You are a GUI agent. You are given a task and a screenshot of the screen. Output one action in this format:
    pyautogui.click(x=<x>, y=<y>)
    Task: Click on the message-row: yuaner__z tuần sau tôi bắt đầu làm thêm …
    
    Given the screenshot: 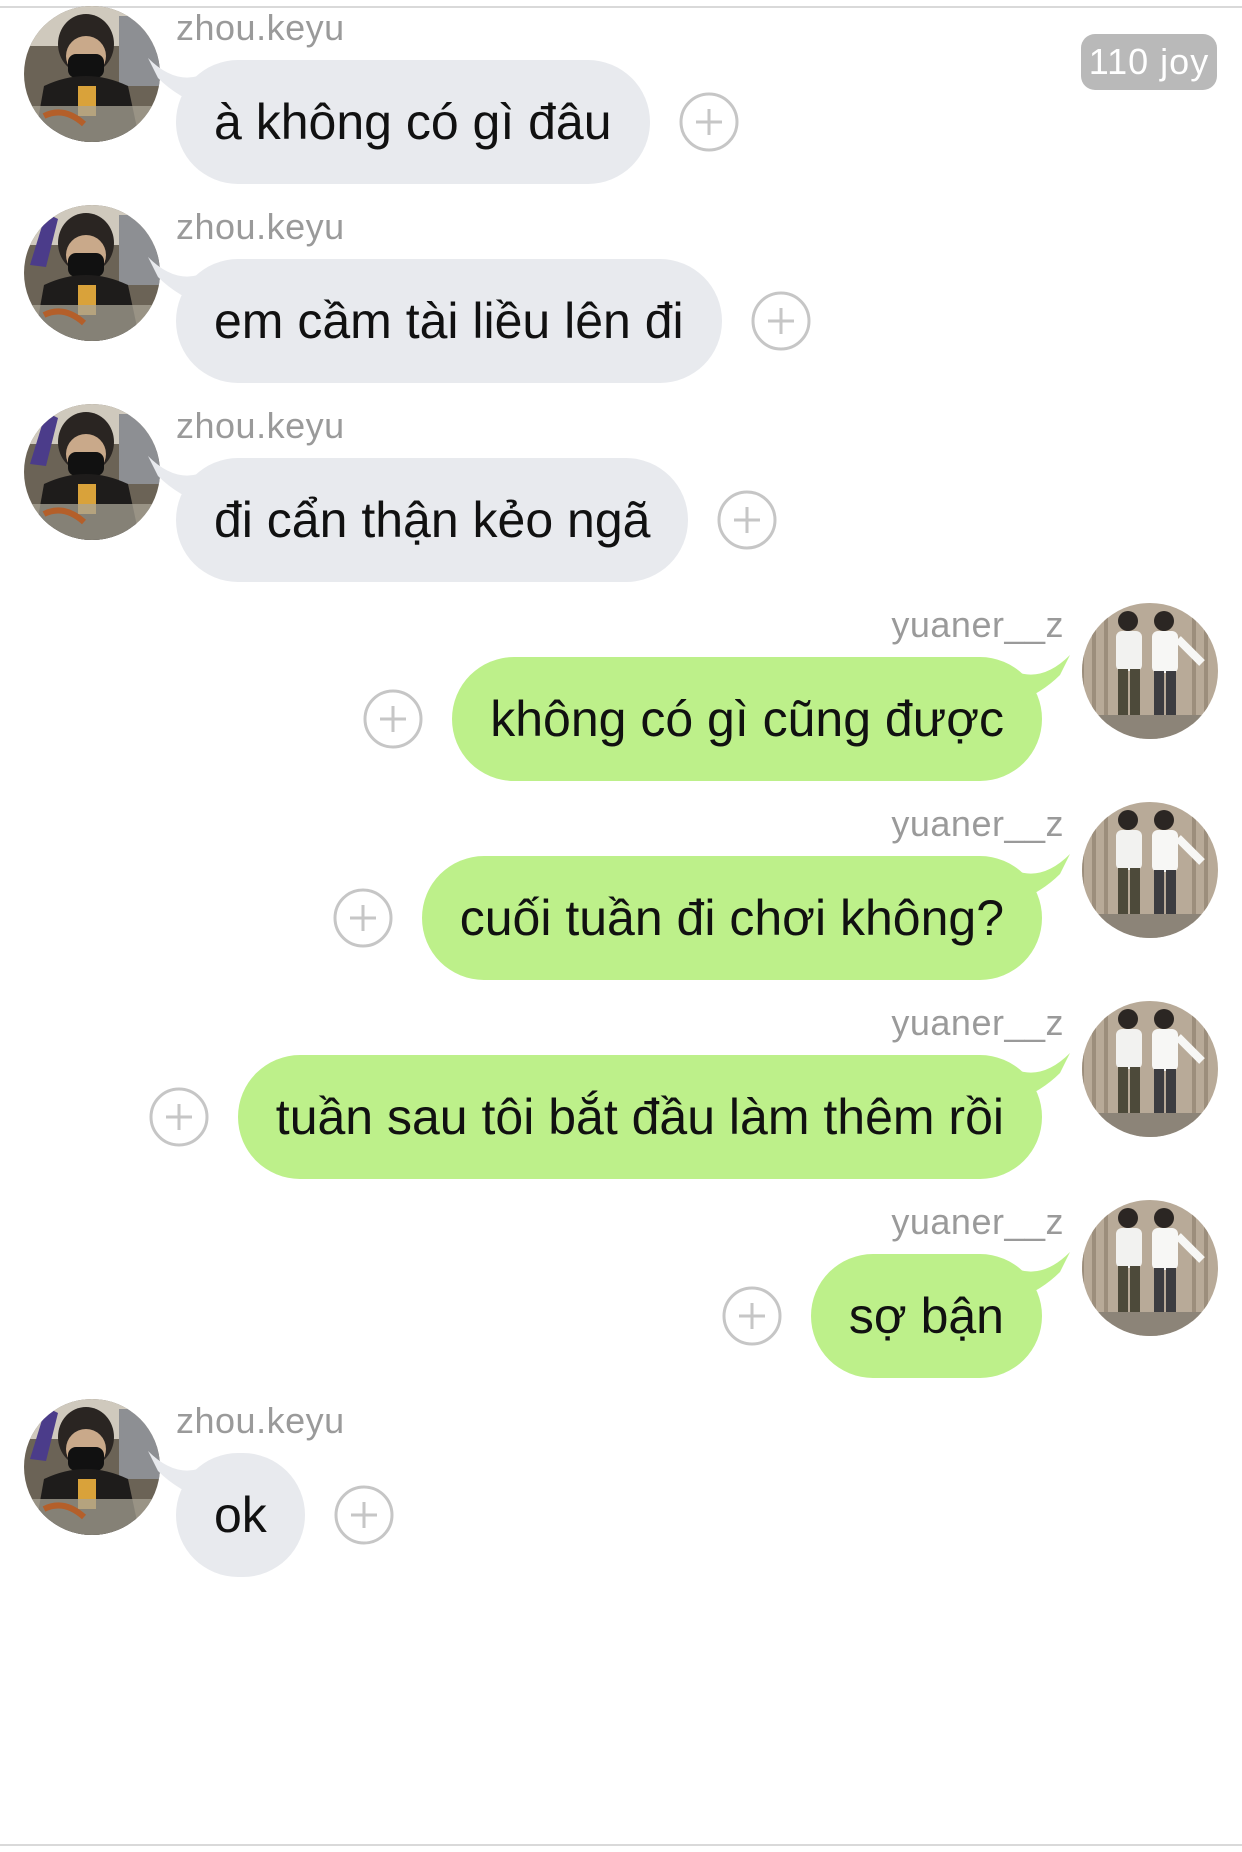 What is the action you would take?
    pyautogui.click(x=621, y=1095)
    